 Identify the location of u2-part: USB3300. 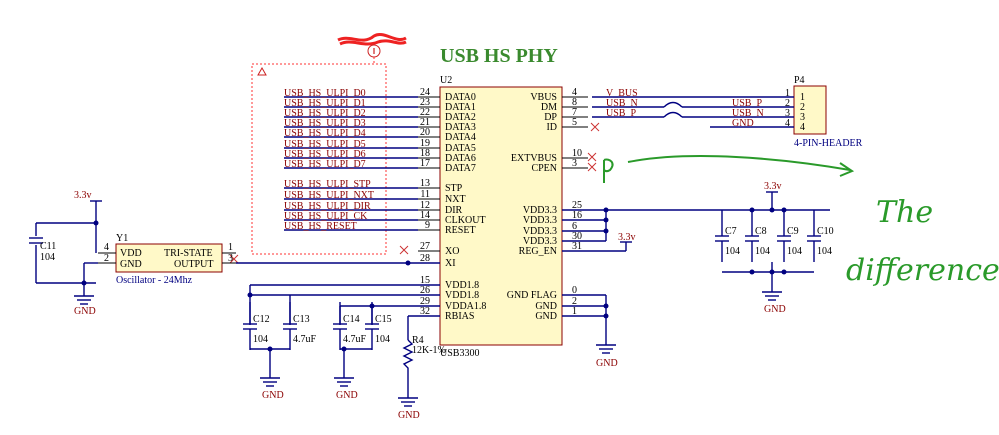
(459, 353).